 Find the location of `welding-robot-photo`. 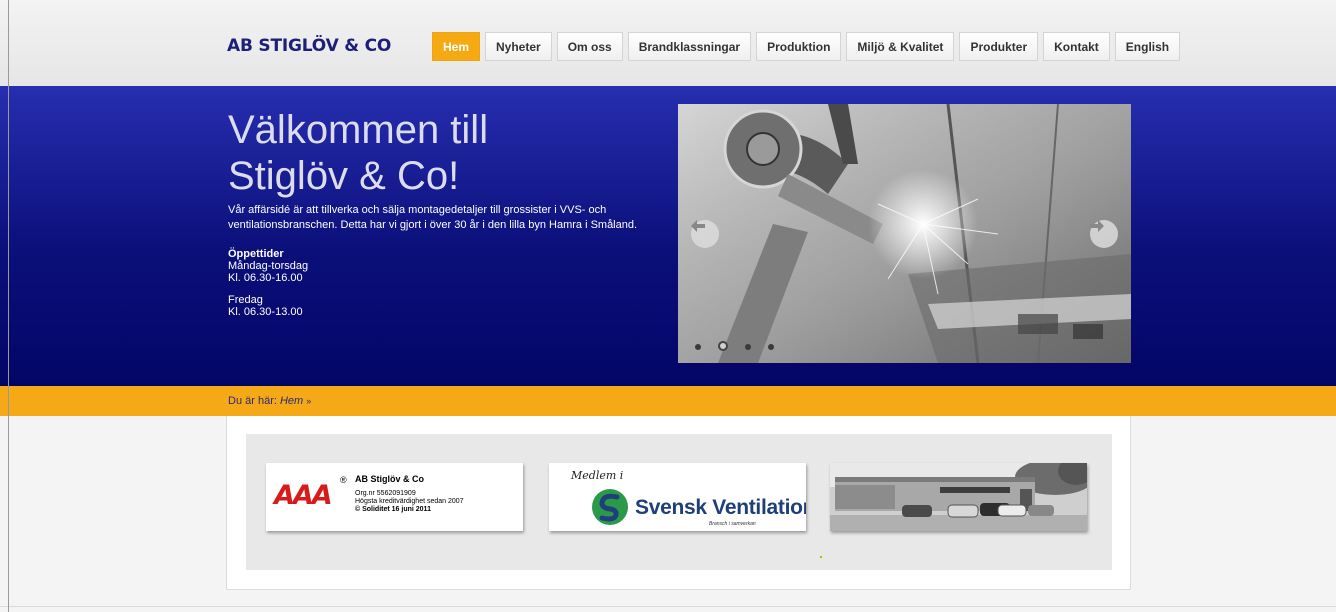

welding-robot-photo is located at coordinates (904, 233).